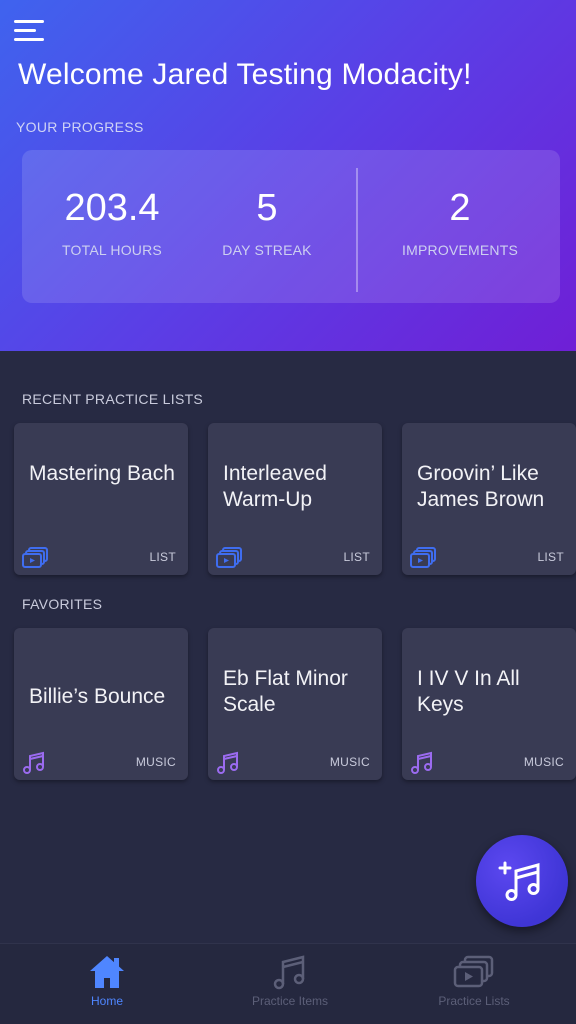 The image size is (576, 1024). What do you see at coordinates (30, 32) in the screenshot?
I see `menu-icon` at bounding box center [30, 32].